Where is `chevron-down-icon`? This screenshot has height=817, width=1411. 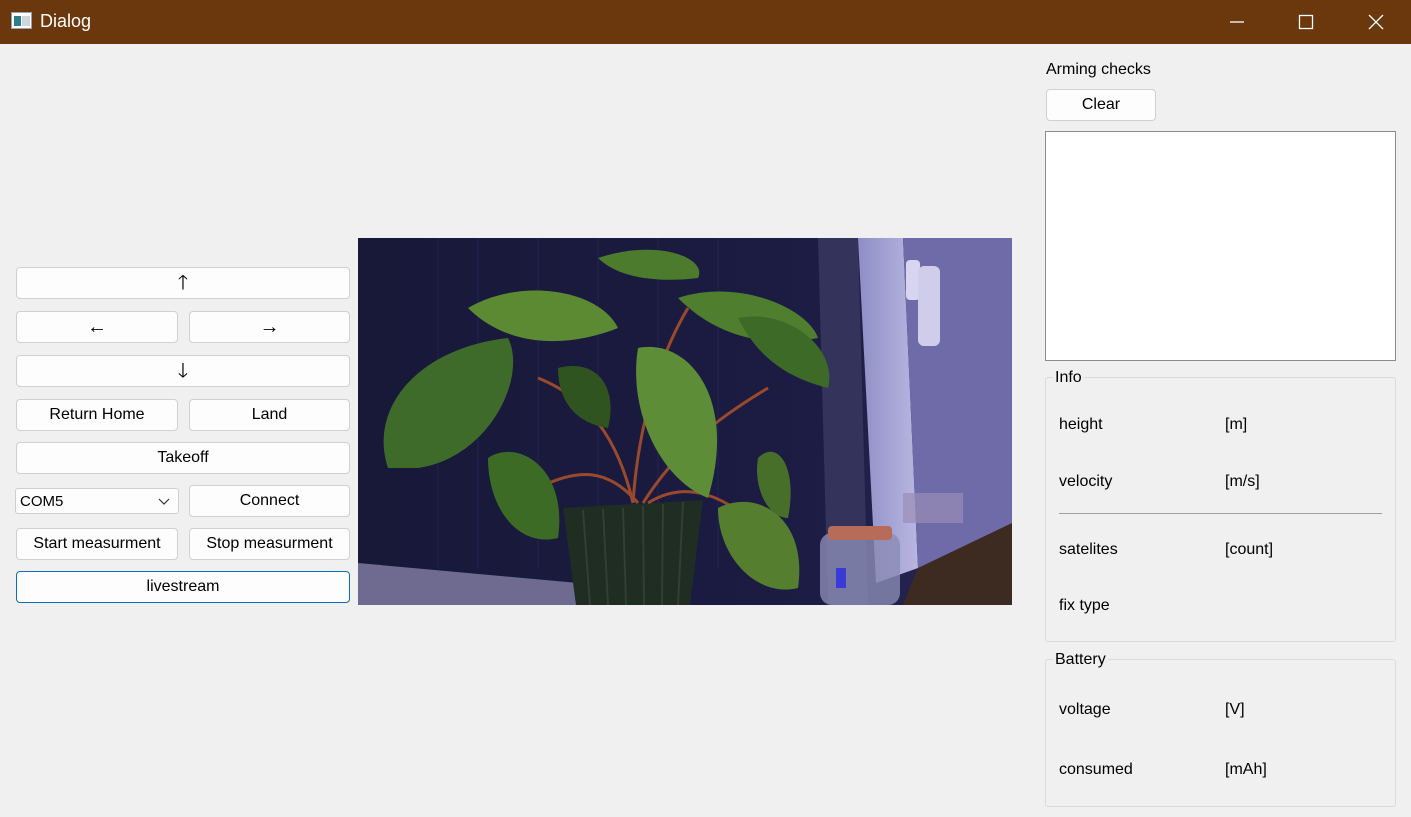 chevron-down-icon is located at coordinates (164, 501).